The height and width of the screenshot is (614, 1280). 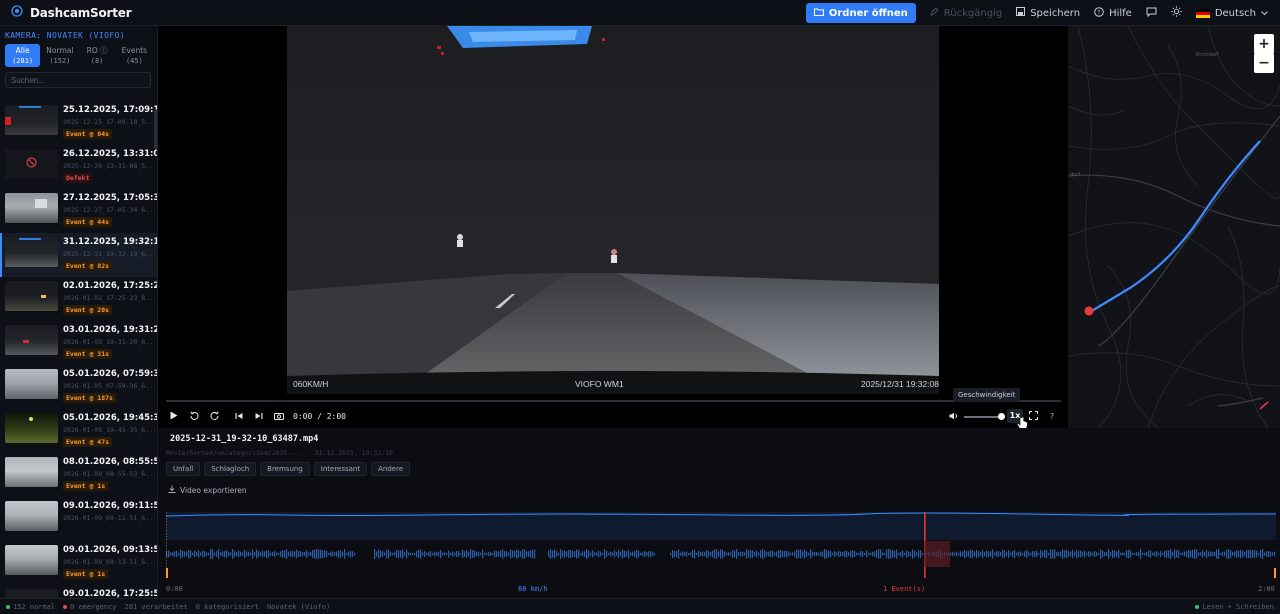 What do you see at coordinates (174, 416) in the screenshot?
I see `play-button` at bounding box center [174, 416].